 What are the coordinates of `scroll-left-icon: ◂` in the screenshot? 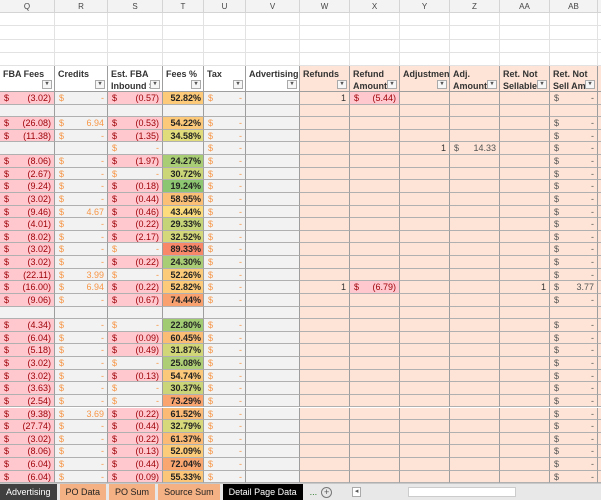 It's located at (357, 492).